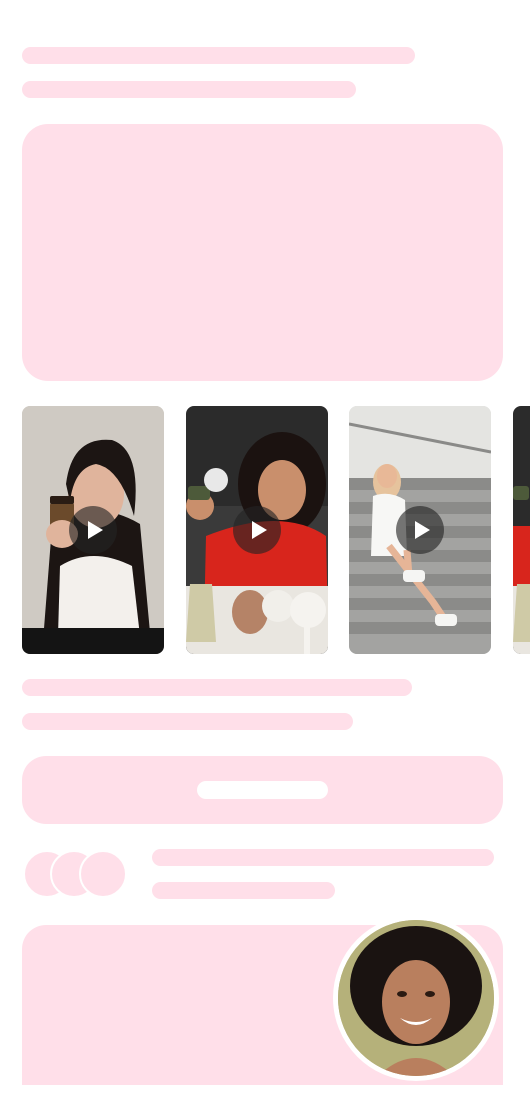  I want to click on video-thumbnail, so click(521, 530).